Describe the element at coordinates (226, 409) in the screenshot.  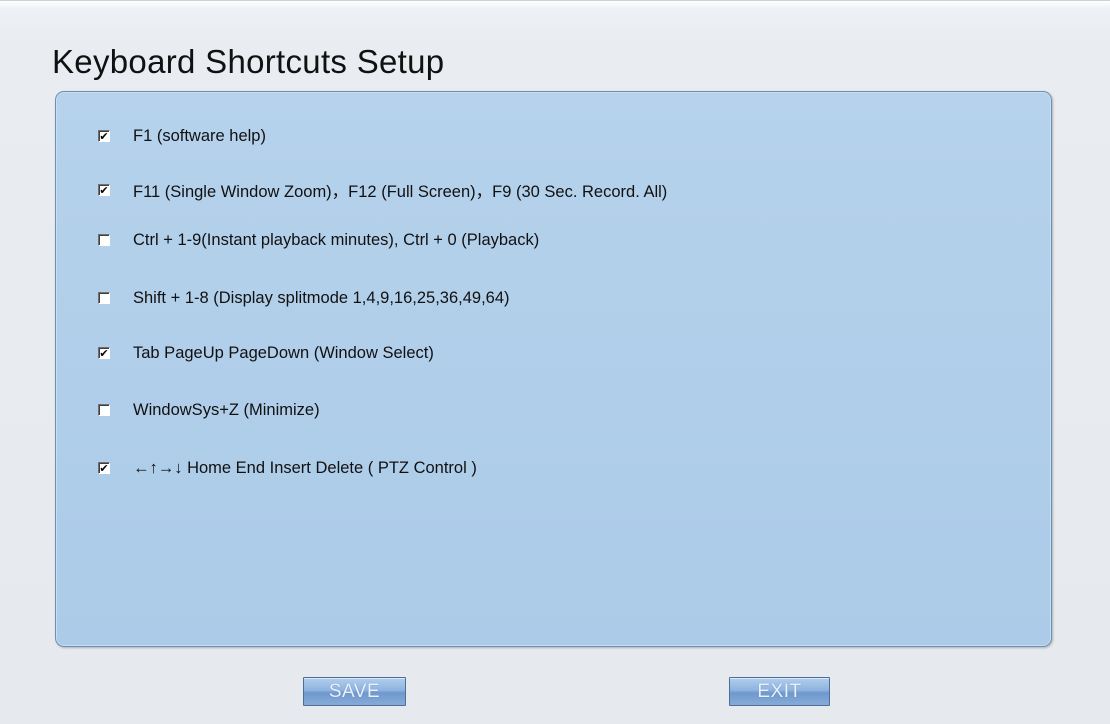
I see `option-label-minimize: WindowSys+Z (Minimize)` at that location.